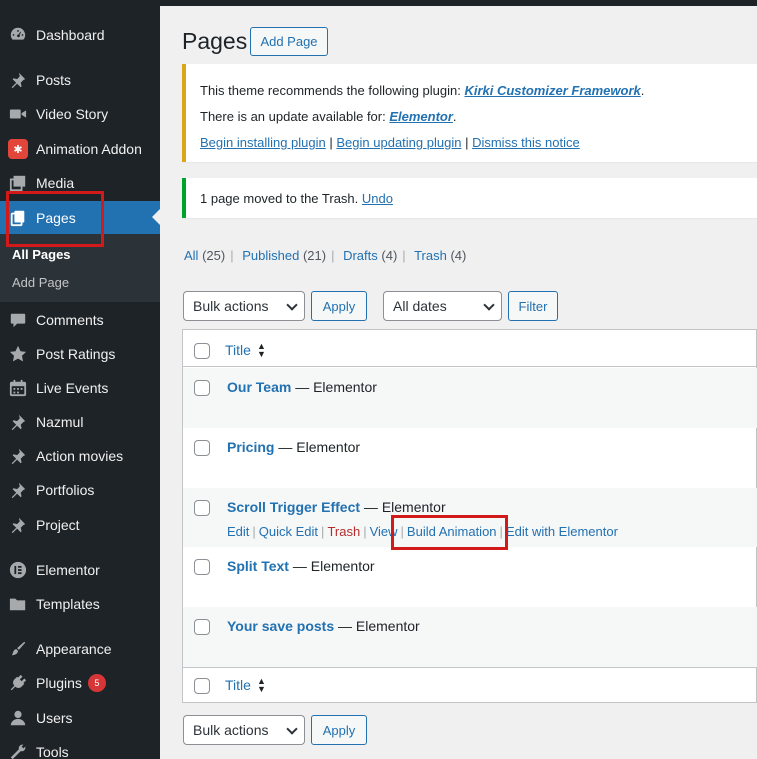 This screenshot has height=759, width=757. I want to click on sidebar-item-portfolios: Portfolios, so click(80, 490).